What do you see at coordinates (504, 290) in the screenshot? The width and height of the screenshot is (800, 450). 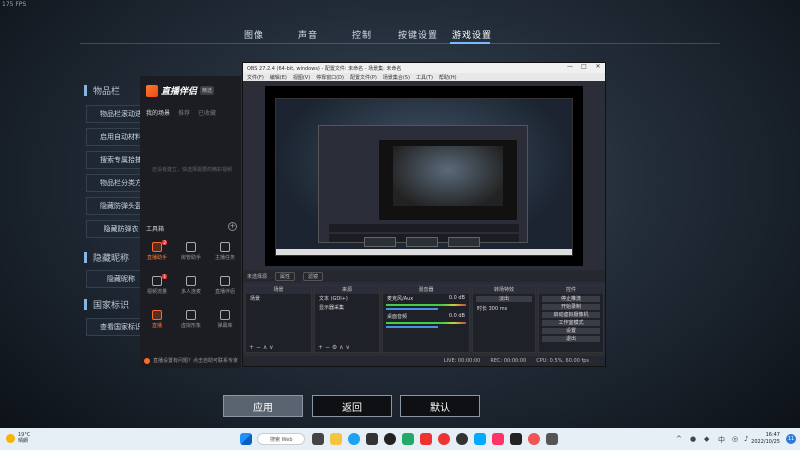 I see `dock-header: 转场特效` at bounding box center [504, 290].